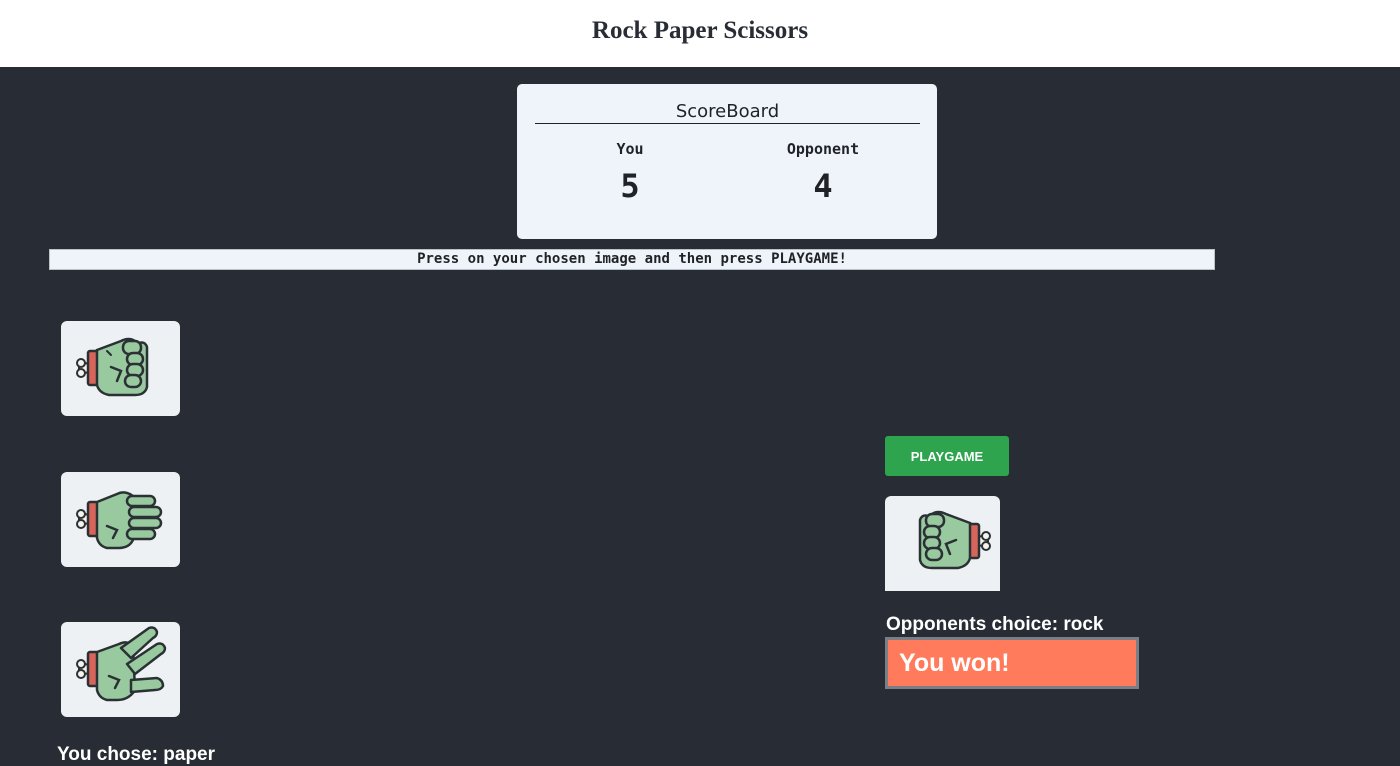 The height and width of the screenshot is (766, 1400). I want to click on opponent-score-label: Opponent, so click(823, 149).